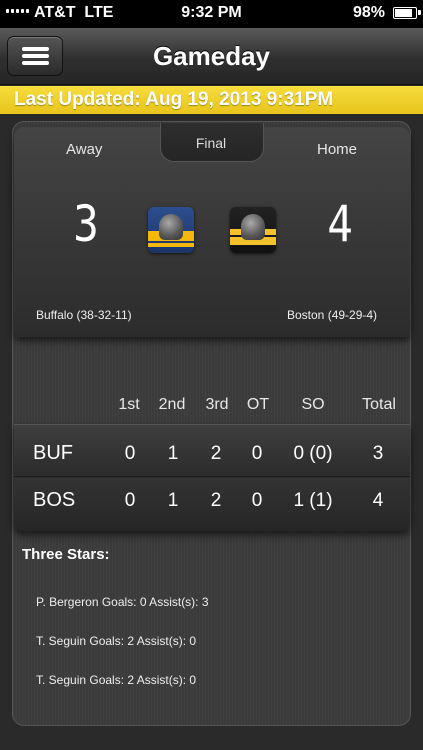 This screenshot has width=423, height=750. Describe the element at coordinates (378, 453) in the screenshot. I see `table-cell: 3` at that location.